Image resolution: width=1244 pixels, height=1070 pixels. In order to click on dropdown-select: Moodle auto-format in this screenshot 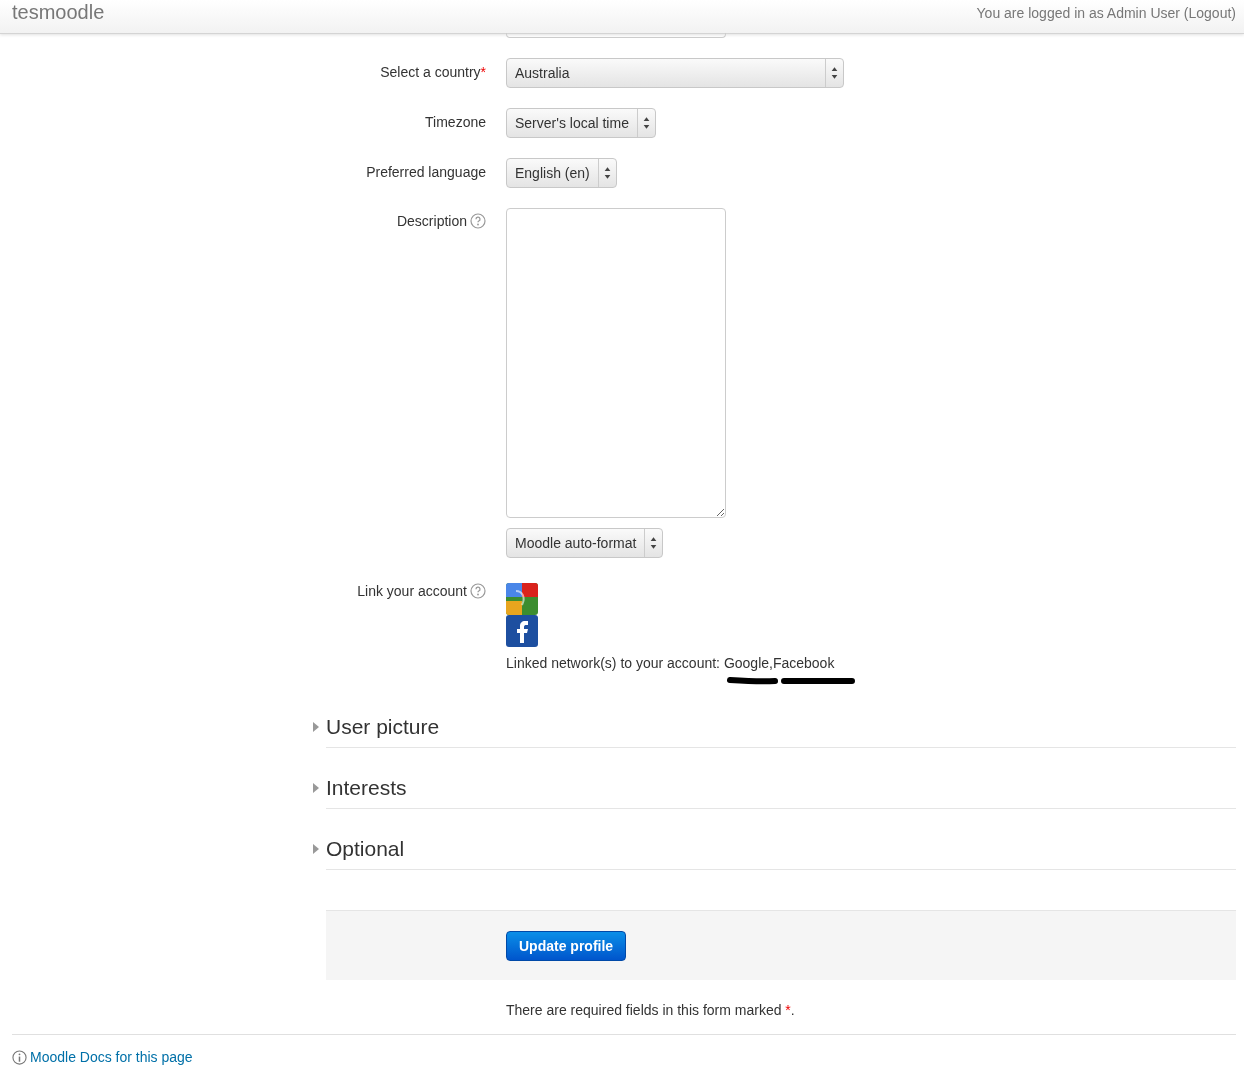, I will do `click(585, 543)`.